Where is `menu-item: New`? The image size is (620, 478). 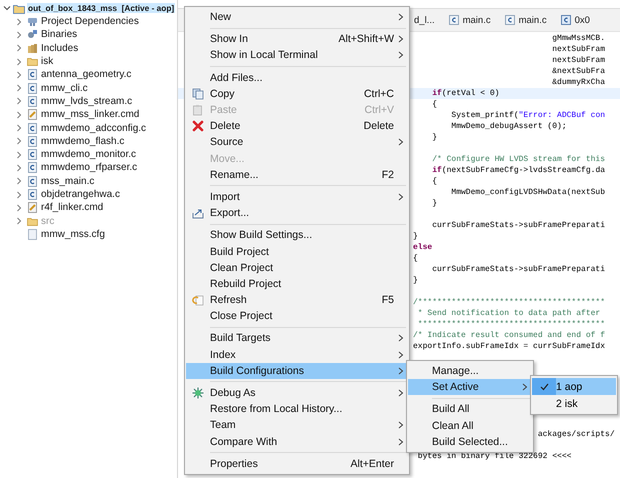
menu-item: New is located at coordinates (297, 17).